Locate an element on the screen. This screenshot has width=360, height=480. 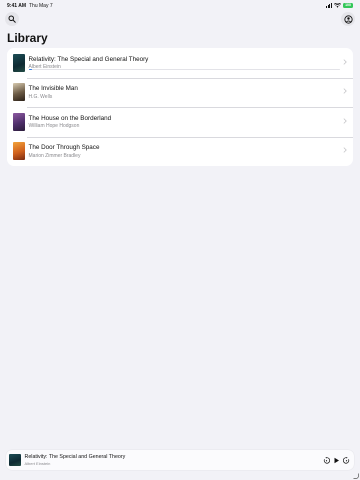
page-title: Library is located at coordinates (27, 38).